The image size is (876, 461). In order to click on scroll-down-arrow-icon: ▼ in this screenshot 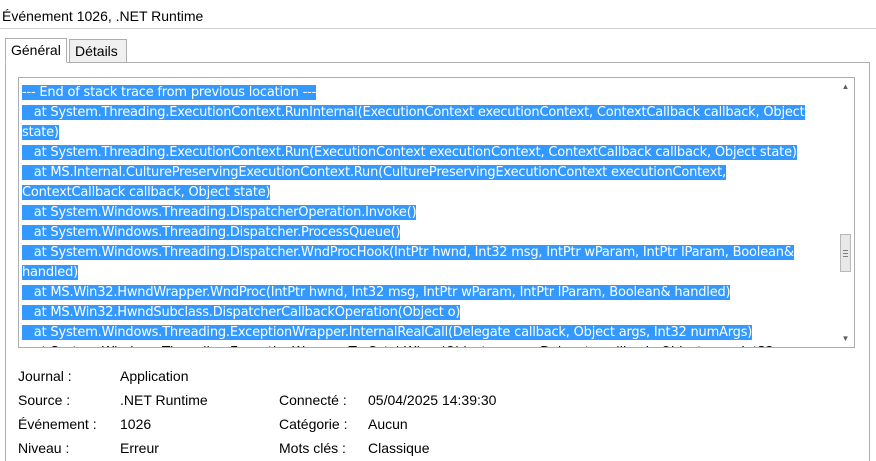, I will do `click(845, 338)`.